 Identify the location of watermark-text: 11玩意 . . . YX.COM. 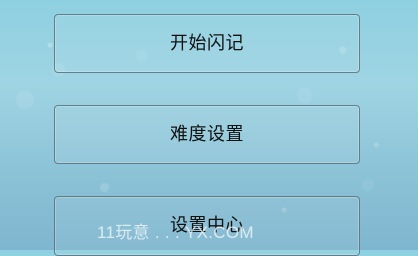
(175, 232).